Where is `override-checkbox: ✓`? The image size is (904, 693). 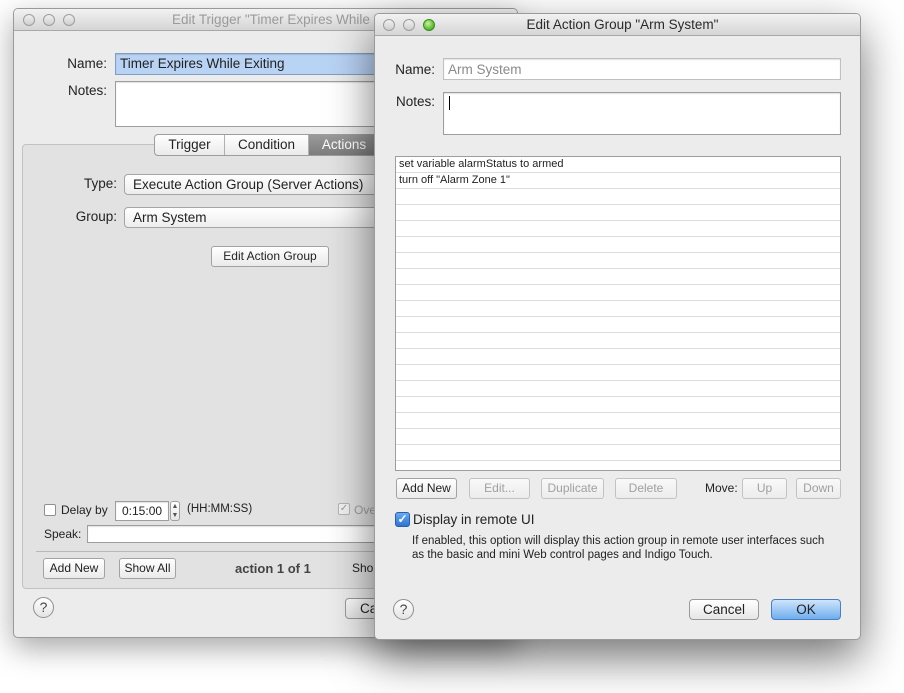 override-checkbox: ✓ is located at coordinates (344, 509).